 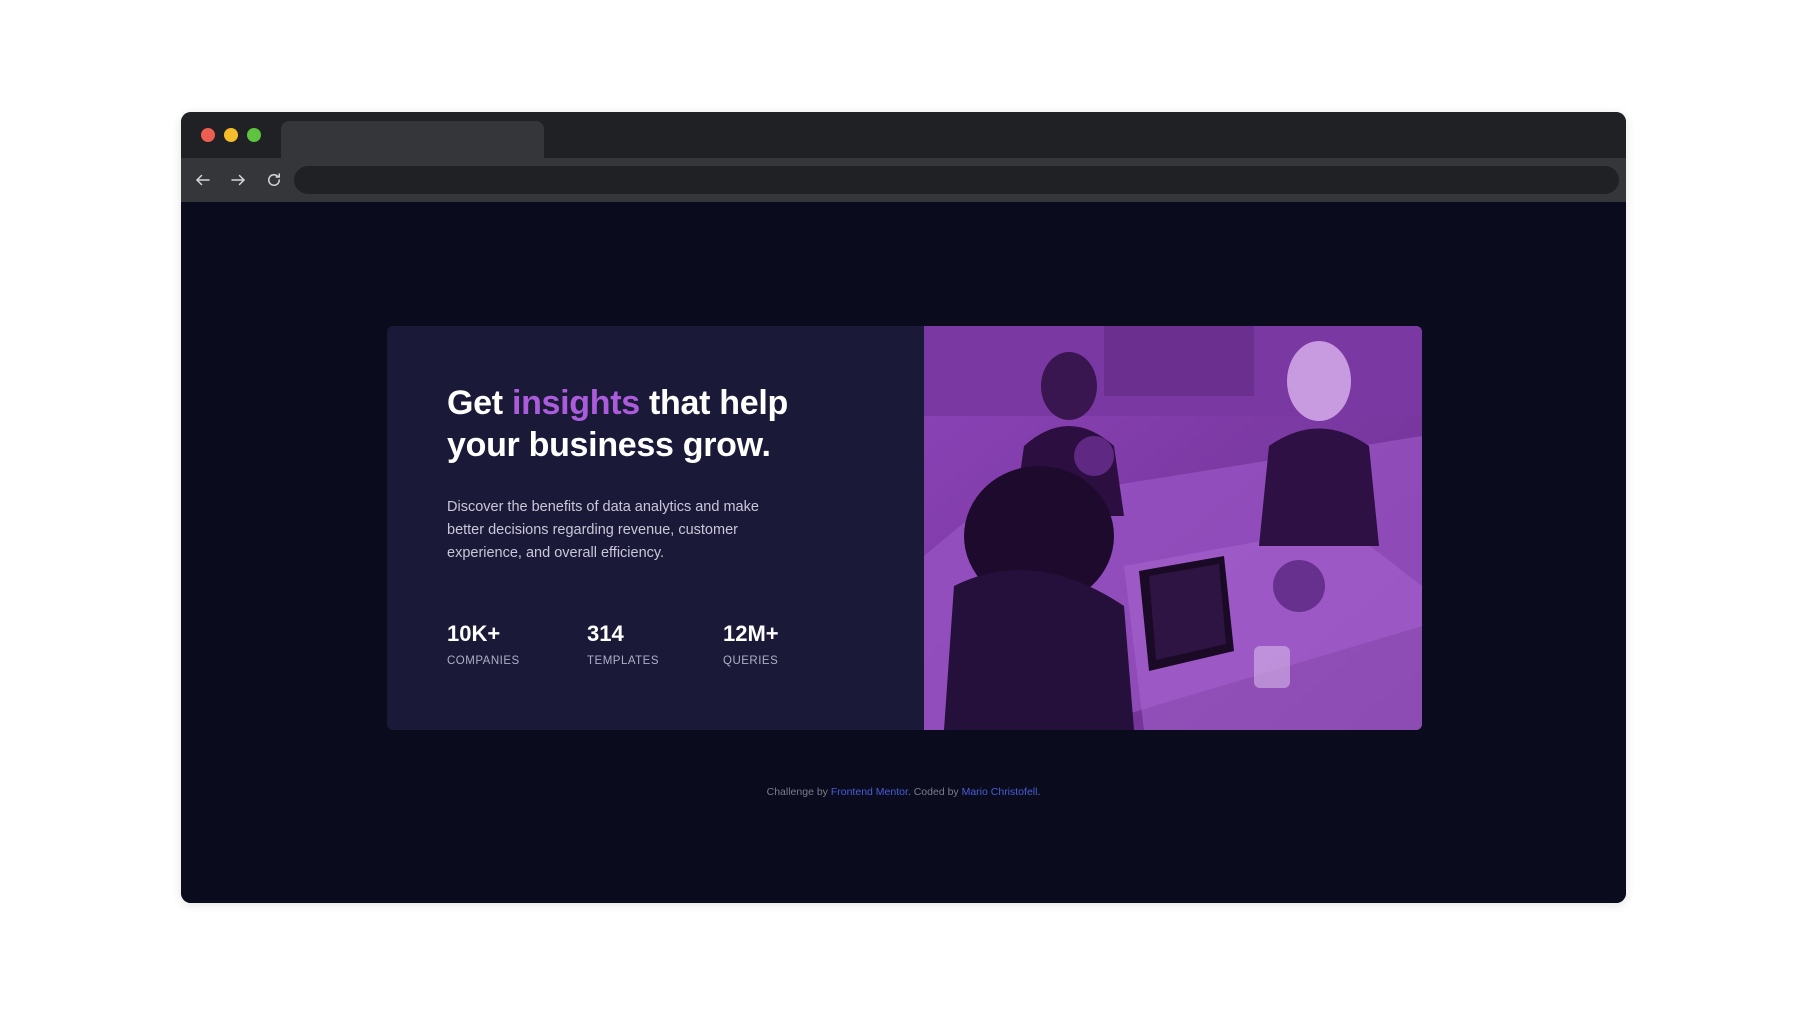 What do you see at coordinates (231, 135) in the screenshot?
I see `minimize-window-button` at bounding box center [231, 135].